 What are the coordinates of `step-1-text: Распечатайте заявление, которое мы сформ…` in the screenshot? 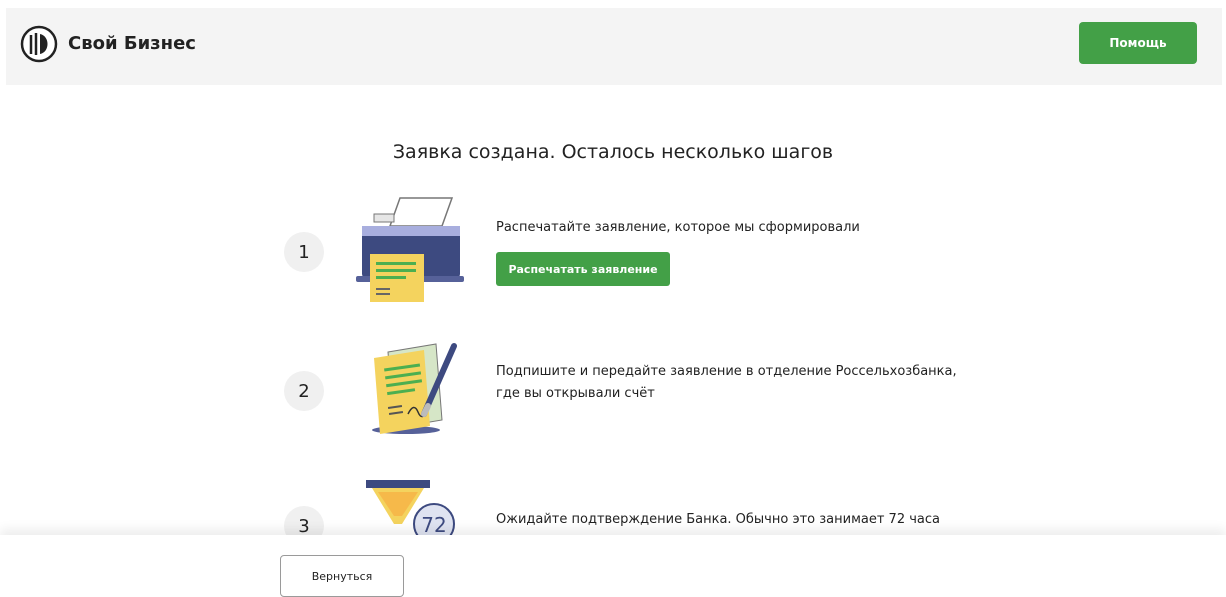 It's located at (678, 227).